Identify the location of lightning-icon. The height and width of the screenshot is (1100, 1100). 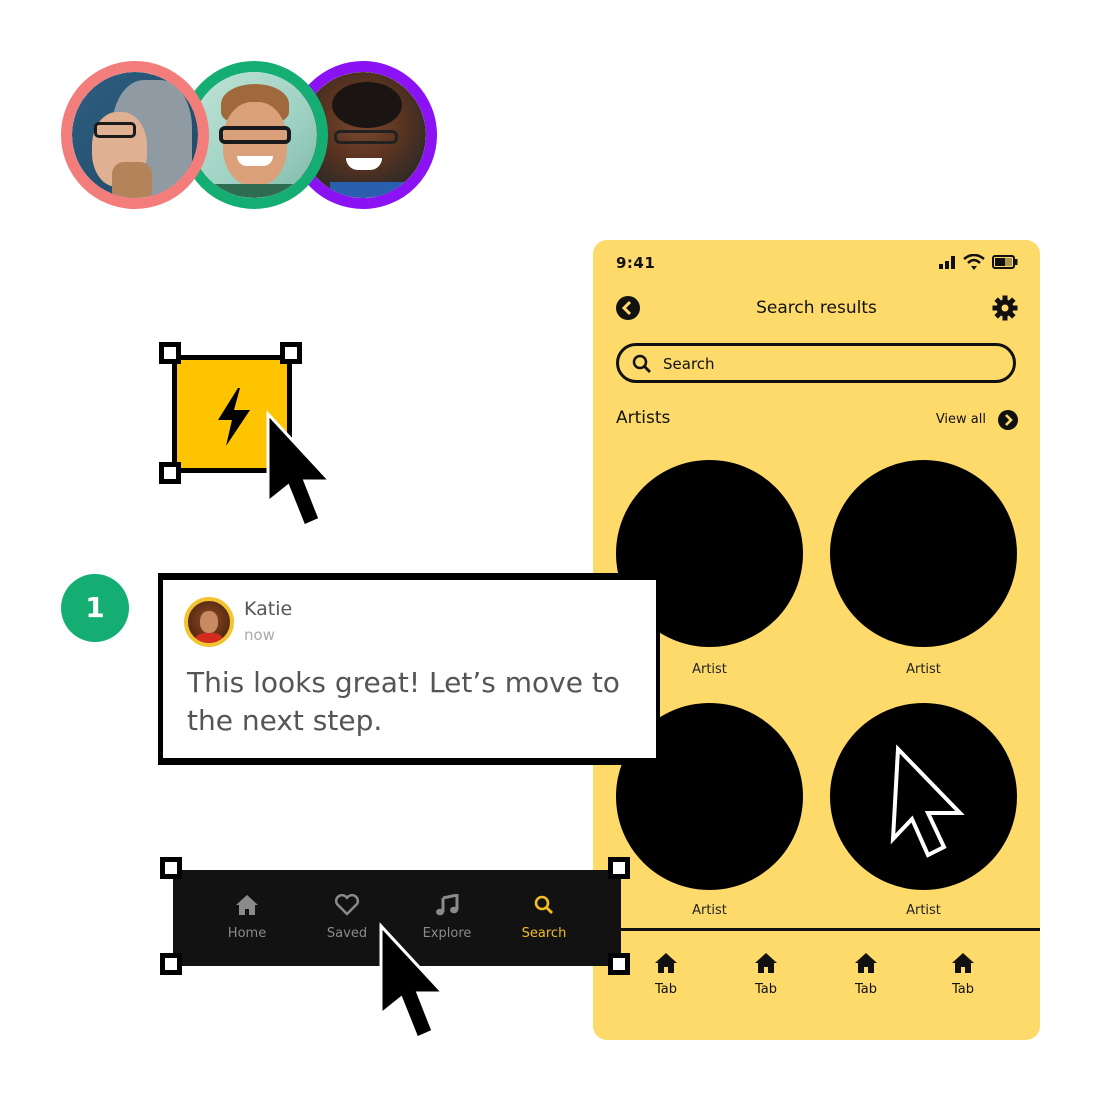
(234, 417).